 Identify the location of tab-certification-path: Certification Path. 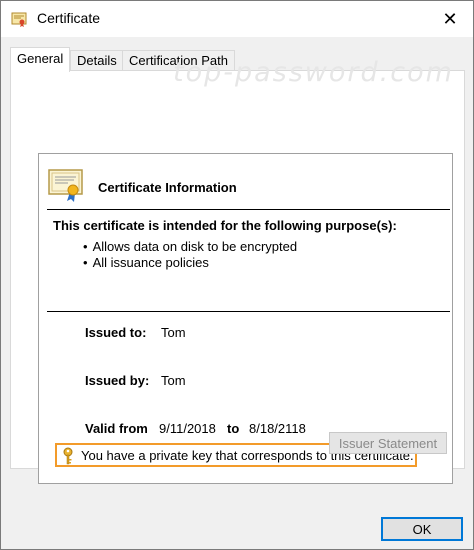
(178, 60).